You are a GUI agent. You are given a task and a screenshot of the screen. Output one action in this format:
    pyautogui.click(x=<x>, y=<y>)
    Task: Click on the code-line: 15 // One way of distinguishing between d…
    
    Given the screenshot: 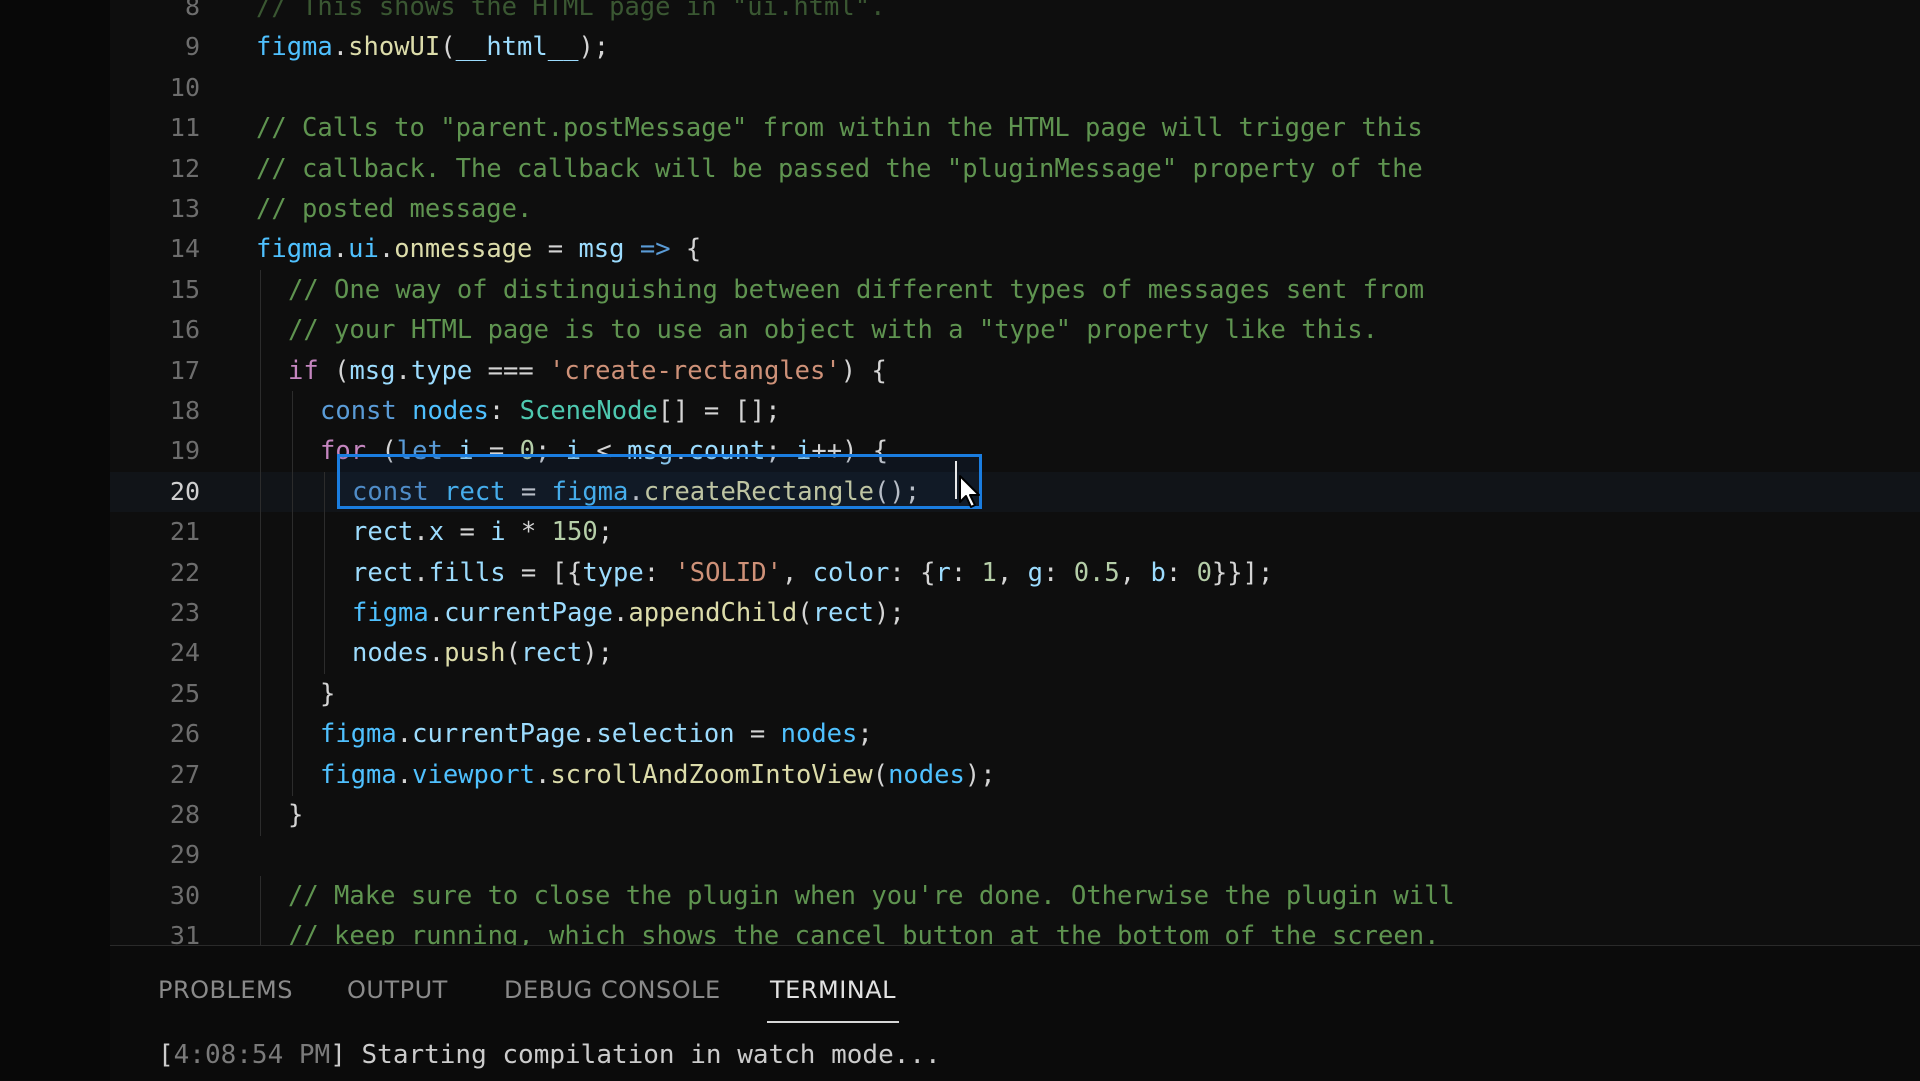 What is the action you would take?
    pyautogui.click(x=1015, y=290)
    